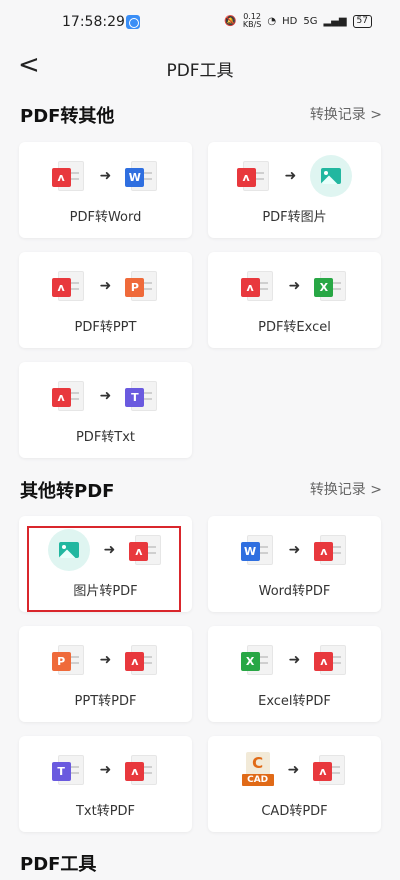 This screenshot has width=400, height=880. What do you see at coordinates (105, 190) in the screenshot?
I see `card-pdf-to-word: ᴧ ➜ W PDF转Word` at bounding box center [105, 190].